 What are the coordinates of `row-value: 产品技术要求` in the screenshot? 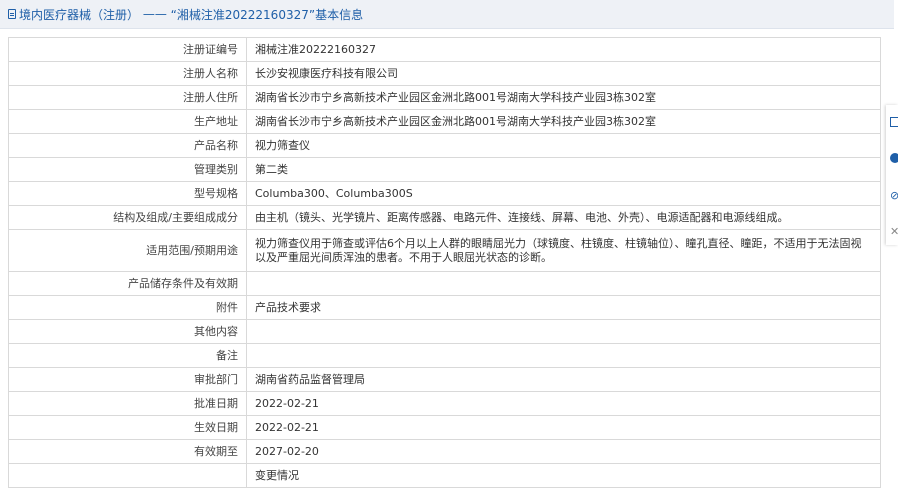 It's located at (563, 307).